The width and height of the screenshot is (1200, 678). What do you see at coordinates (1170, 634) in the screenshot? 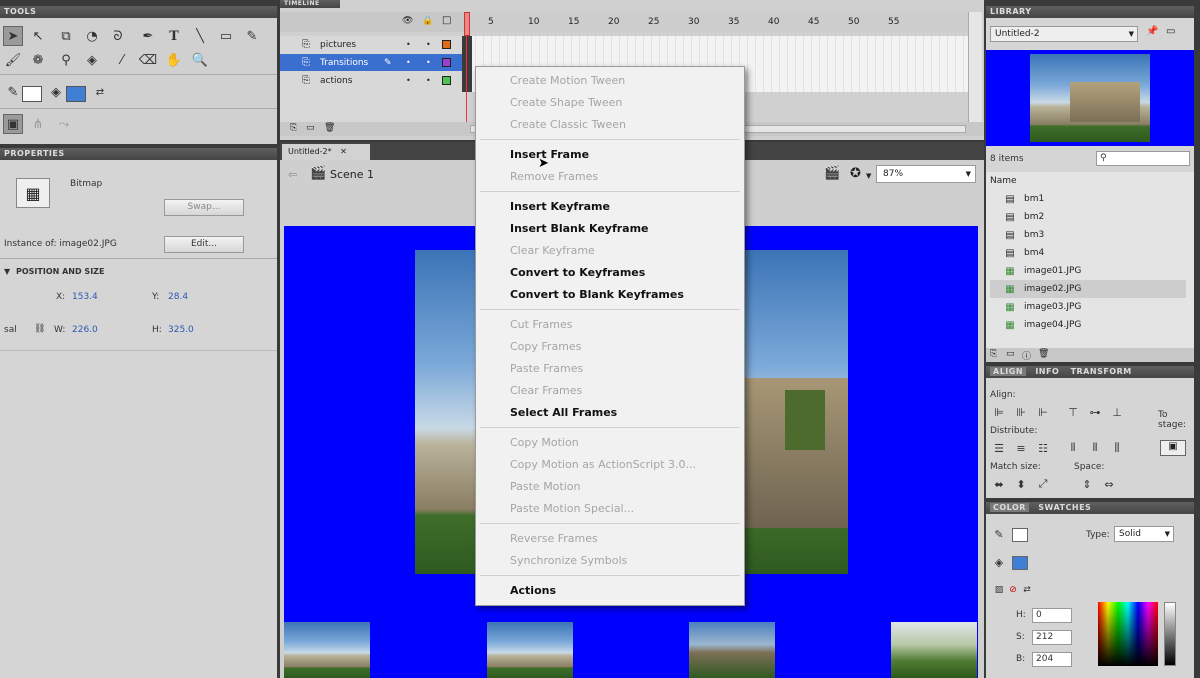
I see `brightness-slider` at bounding box center [1170, 634].